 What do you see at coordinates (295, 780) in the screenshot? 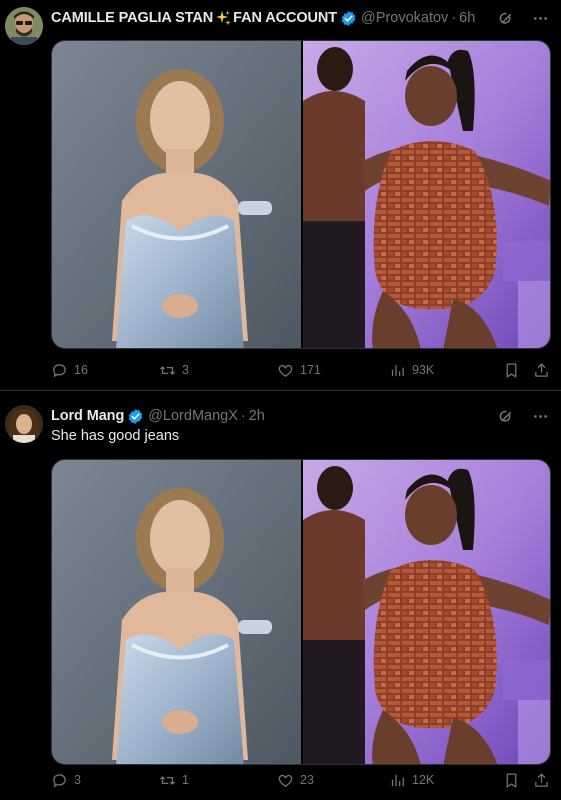
I see `like-button: 23` at bounding box center [295, 780].